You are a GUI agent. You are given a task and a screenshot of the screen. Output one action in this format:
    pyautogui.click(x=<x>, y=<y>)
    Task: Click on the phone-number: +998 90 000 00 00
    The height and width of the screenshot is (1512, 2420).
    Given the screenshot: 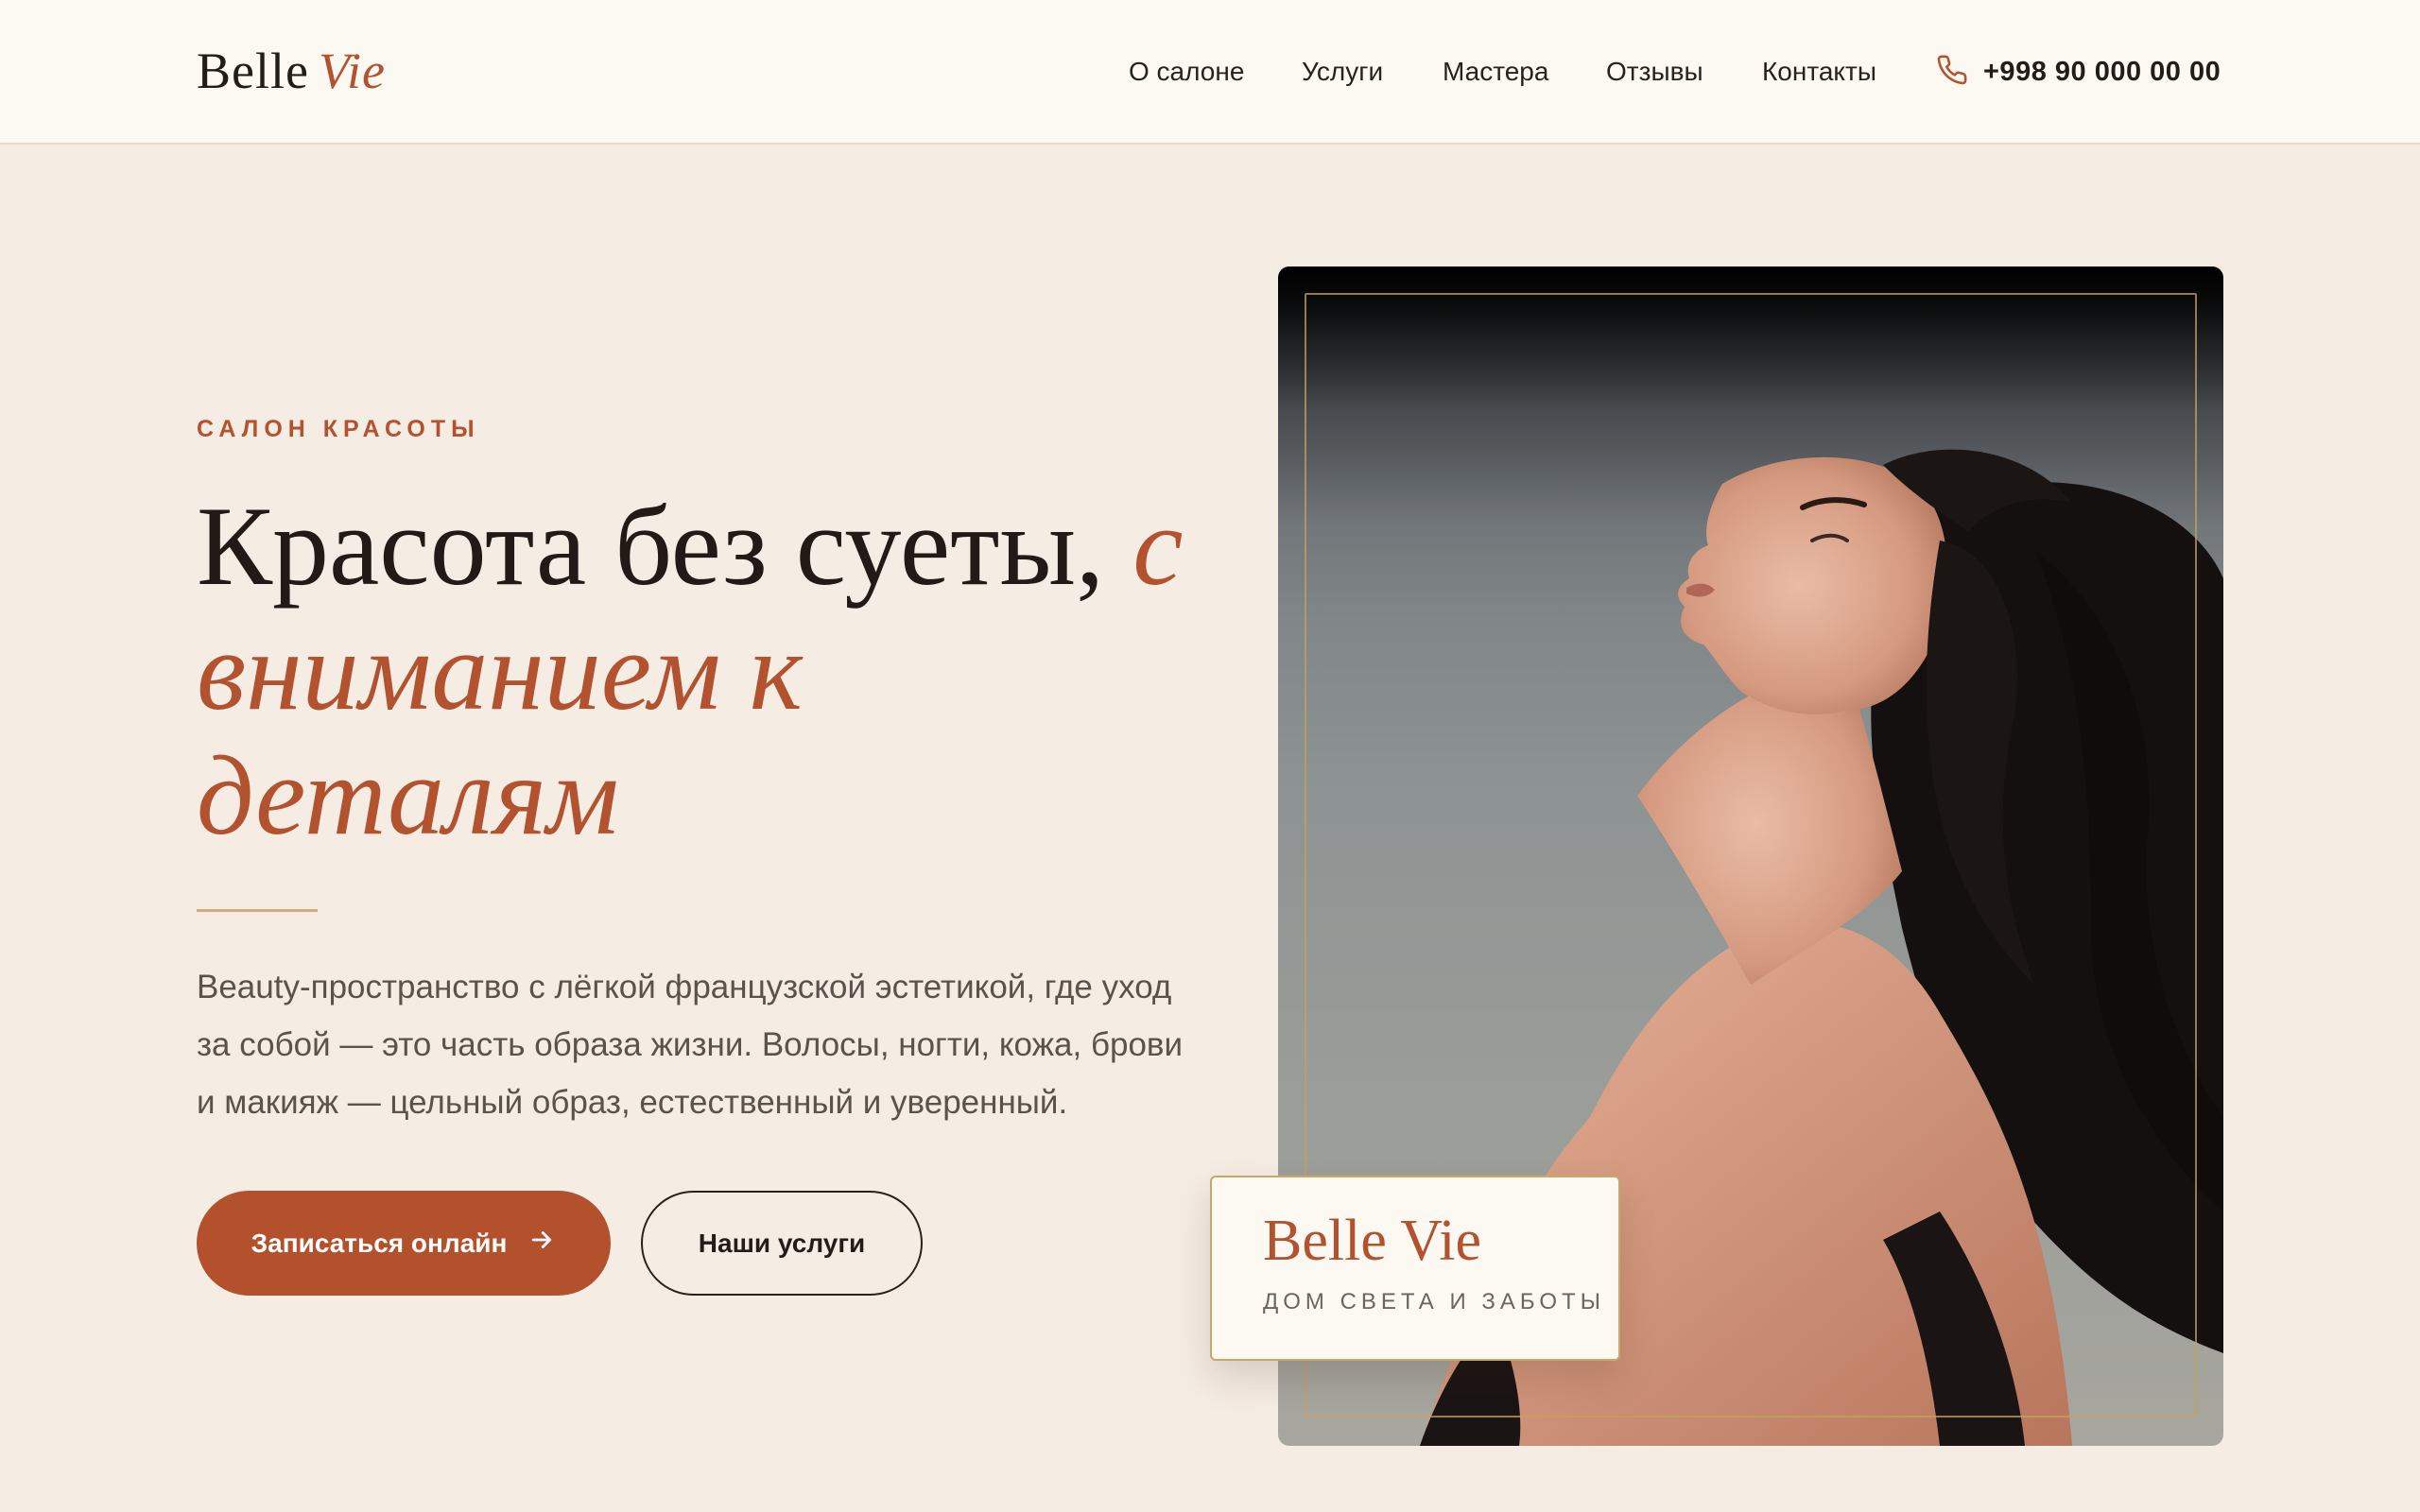 What is the action you would take?
    pyautogui.click(x=2102, y=71)
    